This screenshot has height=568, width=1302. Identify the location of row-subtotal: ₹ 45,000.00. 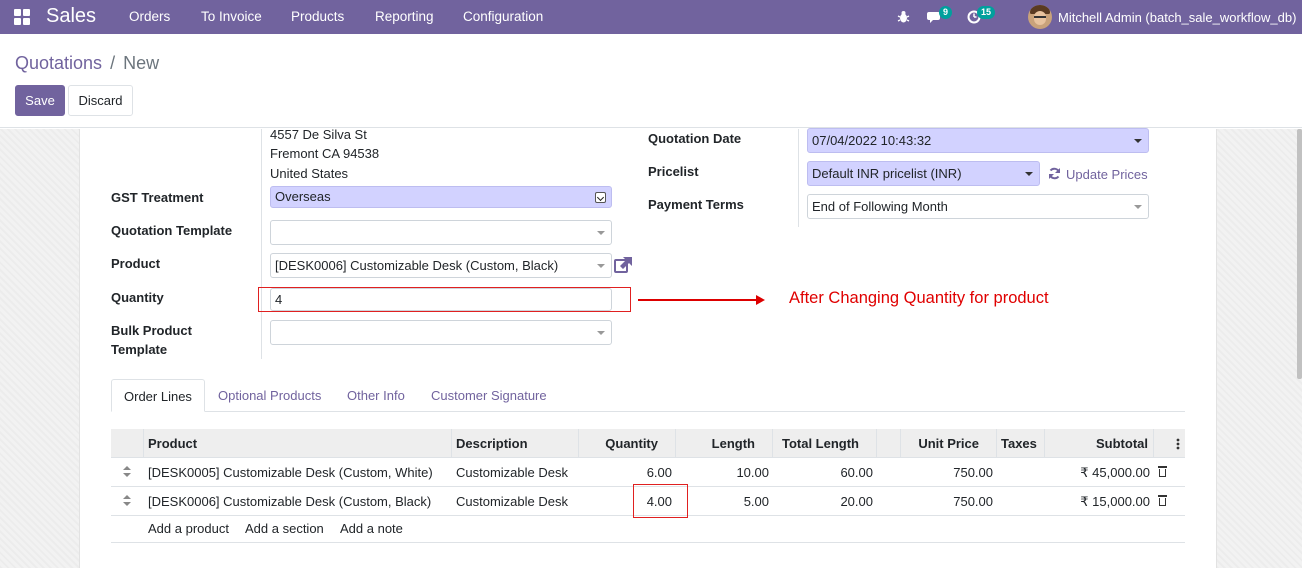
(1115, 472).